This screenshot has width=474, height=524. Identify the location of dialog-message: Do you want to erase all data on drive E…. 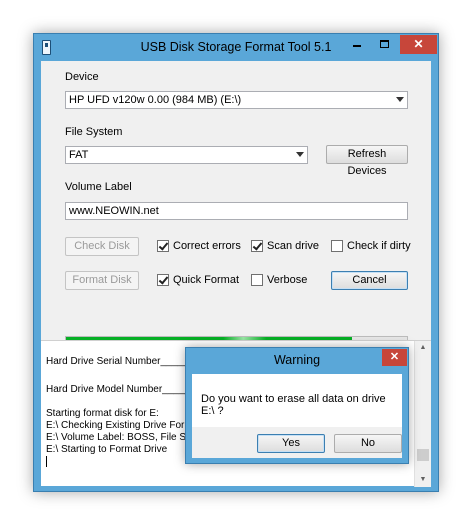
(293, 405).